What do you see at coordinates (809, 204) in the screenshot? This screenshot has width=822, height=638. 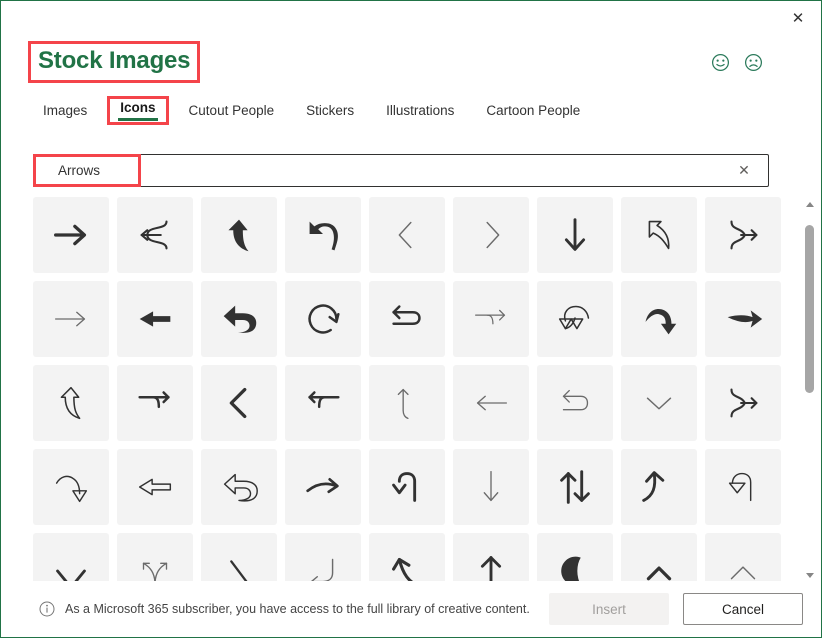 I see `scroll-up-icon` at bounding box center [809, 204].